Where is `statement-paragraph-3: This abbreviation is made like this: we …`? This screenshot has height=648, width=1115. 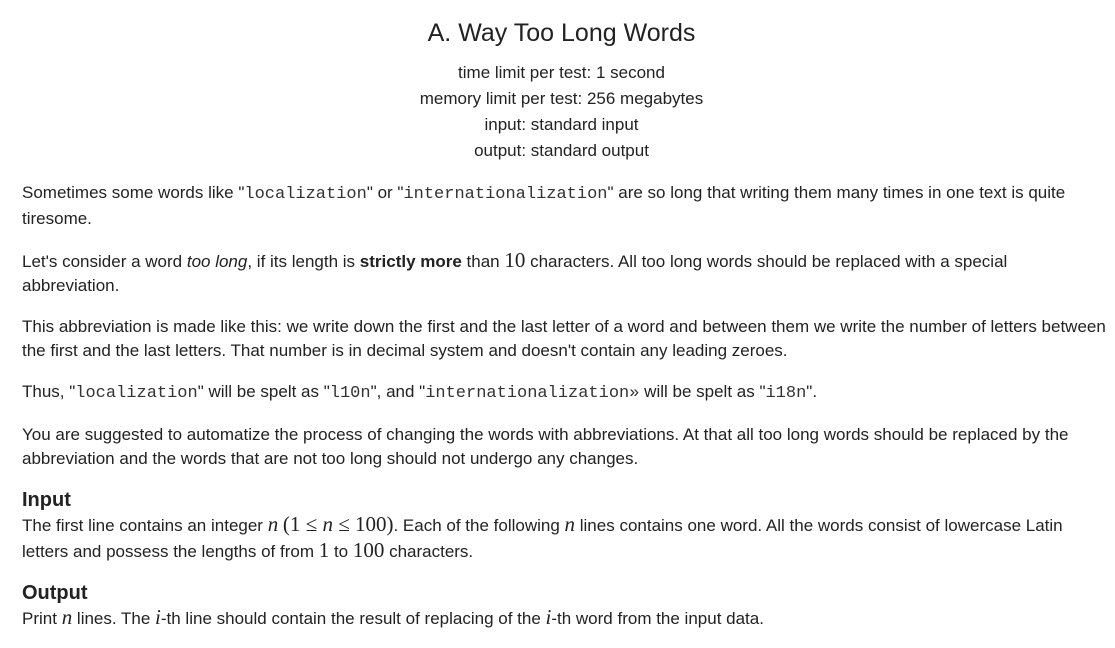 statement-paragraph-3: This abbreviation is made like this: we … is located at coordinates (564, 338).